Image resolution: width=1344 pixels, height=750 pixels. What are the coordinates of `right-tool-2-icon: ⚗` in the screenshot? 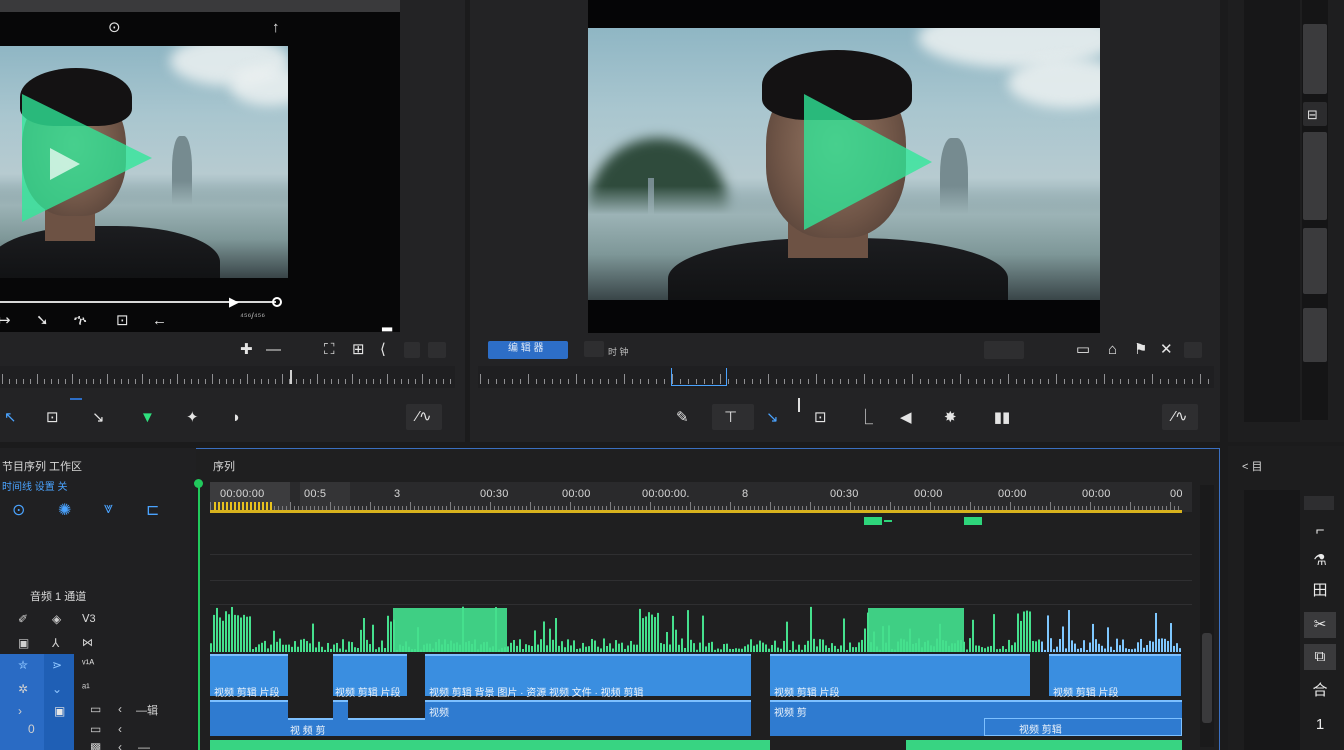 It's located at (1320, 561).